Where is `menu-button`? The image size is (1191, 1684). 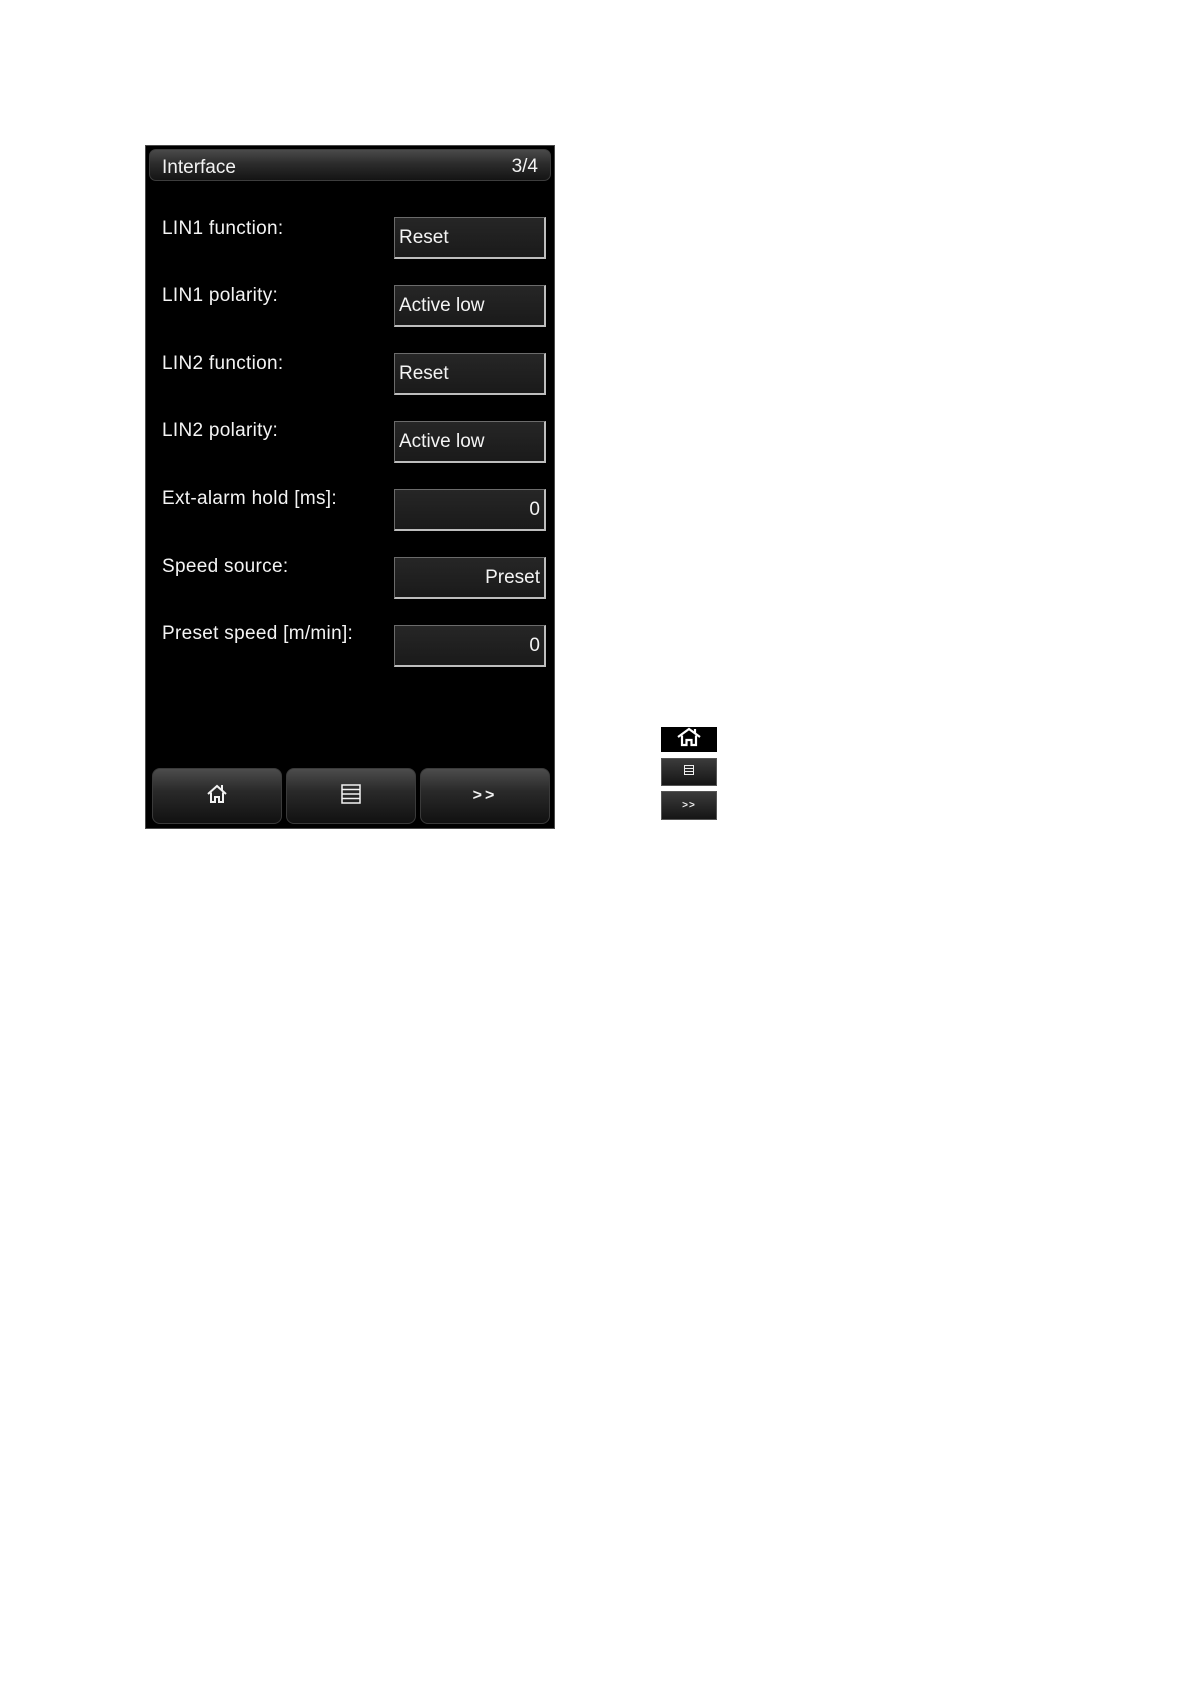 menu-button is located at coordinates (351, 796).